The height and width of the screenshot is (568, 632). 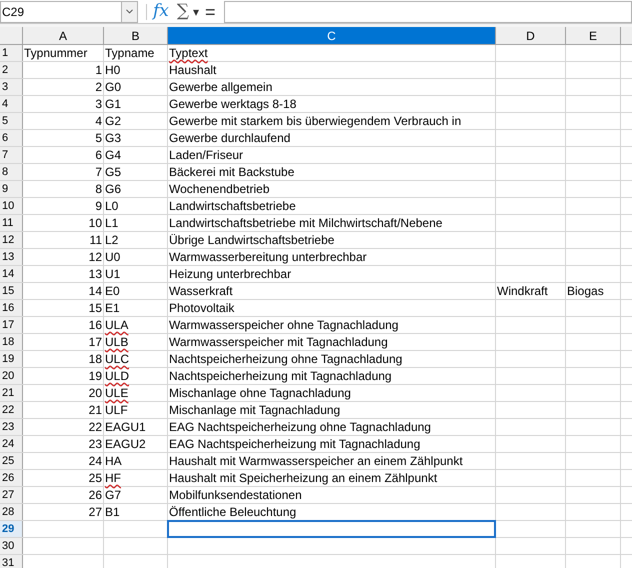 What do you see at coordinates (116, 410) in the screenshot?
I see `table-cell: ULF` at bounding box center [116, 410].